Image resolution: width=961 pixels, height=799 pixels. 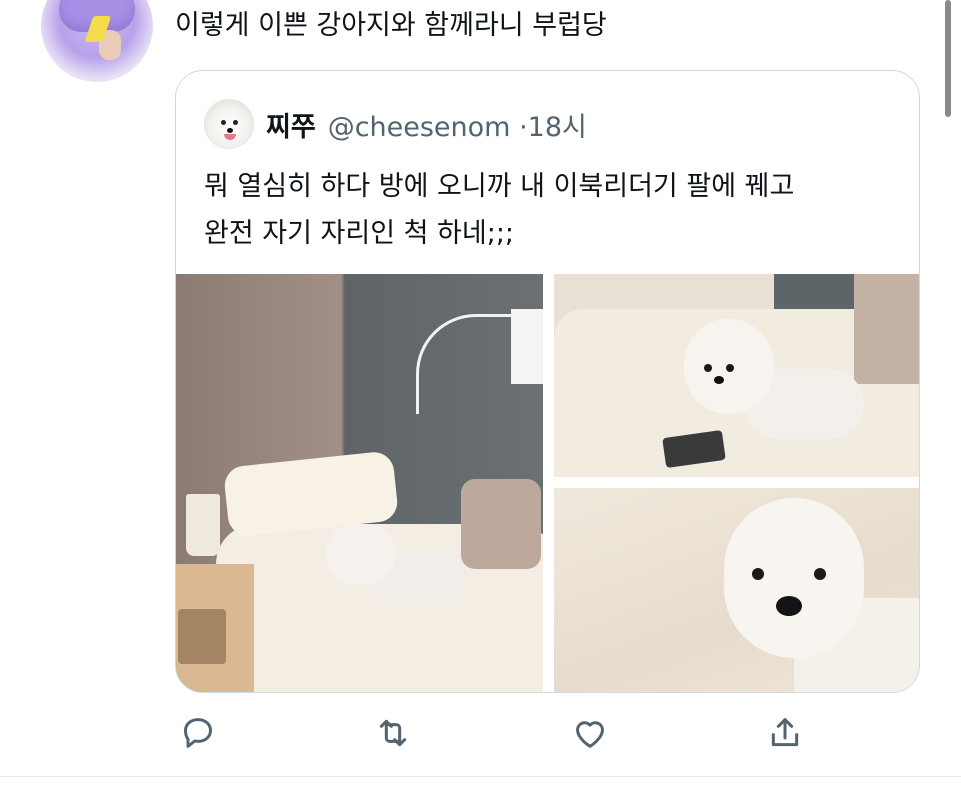 I want to click on tweet-actions, so click(x=500, y=733).